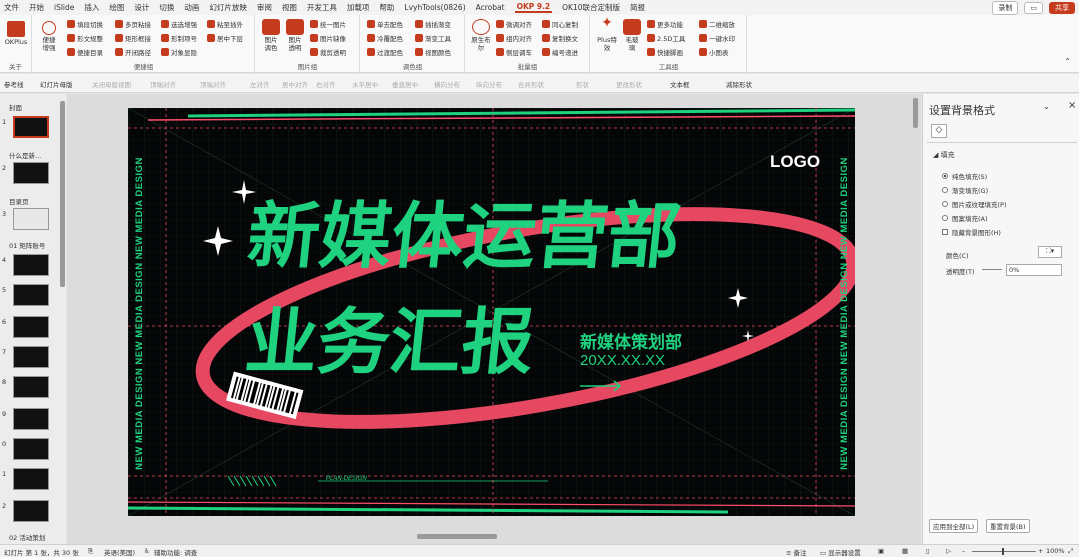 The width and height of the screenshot is (1079, 557). What do you see at coordinates (179, 52) in the screenshot?
I see `ribbon-item-9: 对象显隐` at bounding box center [179, 52].